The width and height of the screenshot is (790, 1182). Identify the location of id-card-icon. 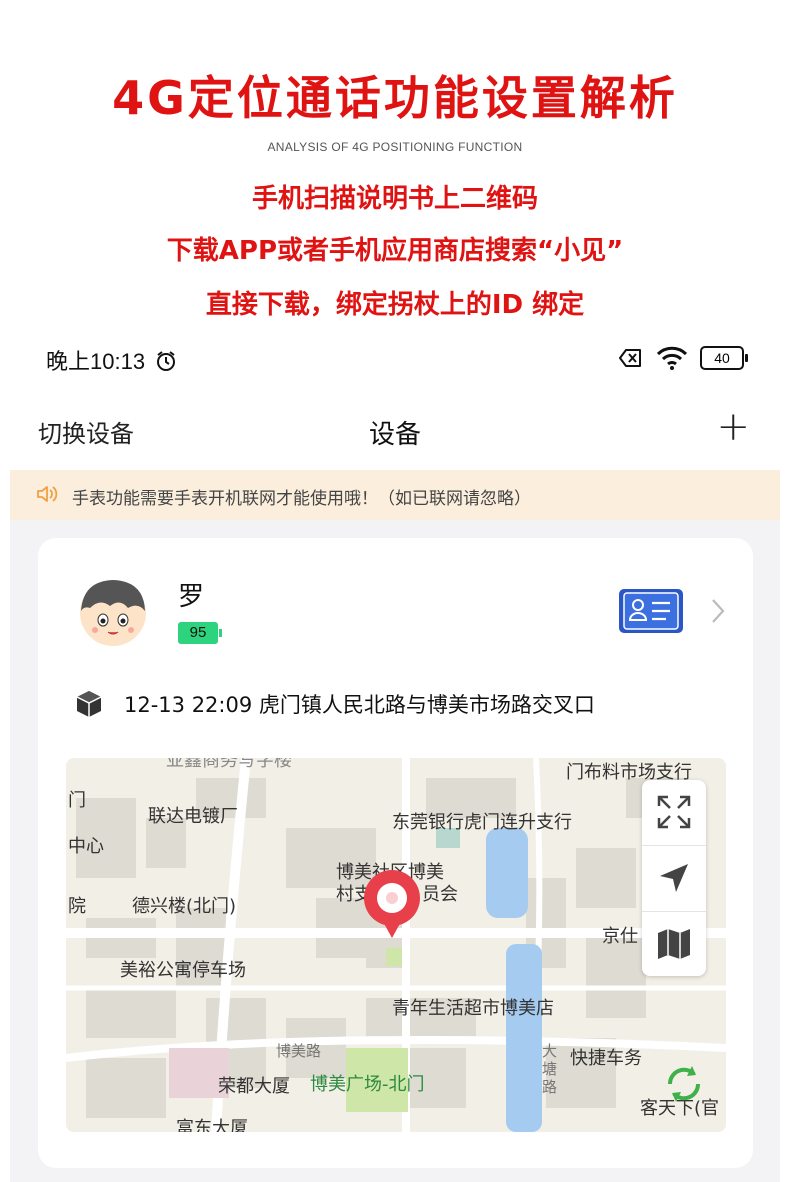
(651, 611).